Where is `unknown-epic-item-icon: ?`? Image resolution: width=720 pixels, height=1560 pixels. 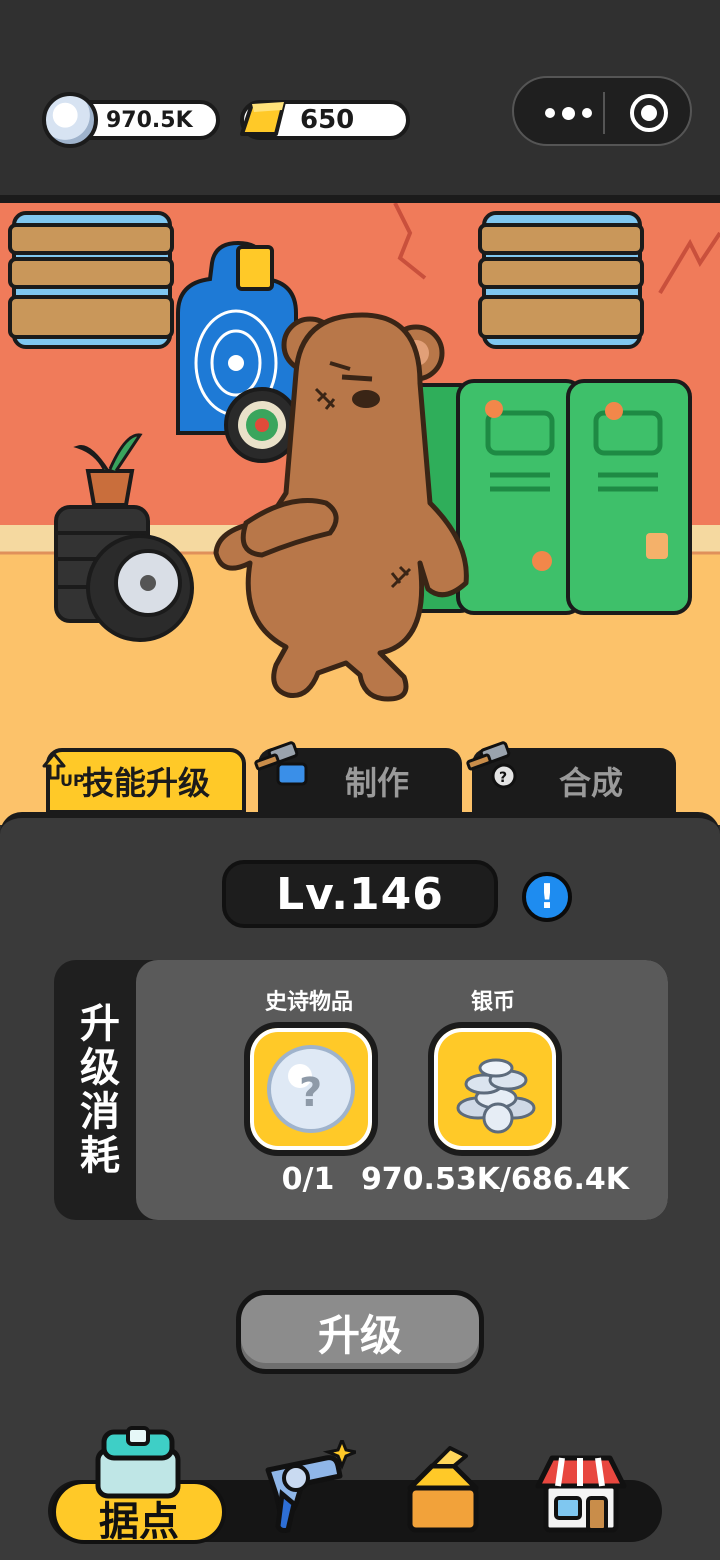
unknown-epic-item-icon: ? is located at coordinates (311, 1089).